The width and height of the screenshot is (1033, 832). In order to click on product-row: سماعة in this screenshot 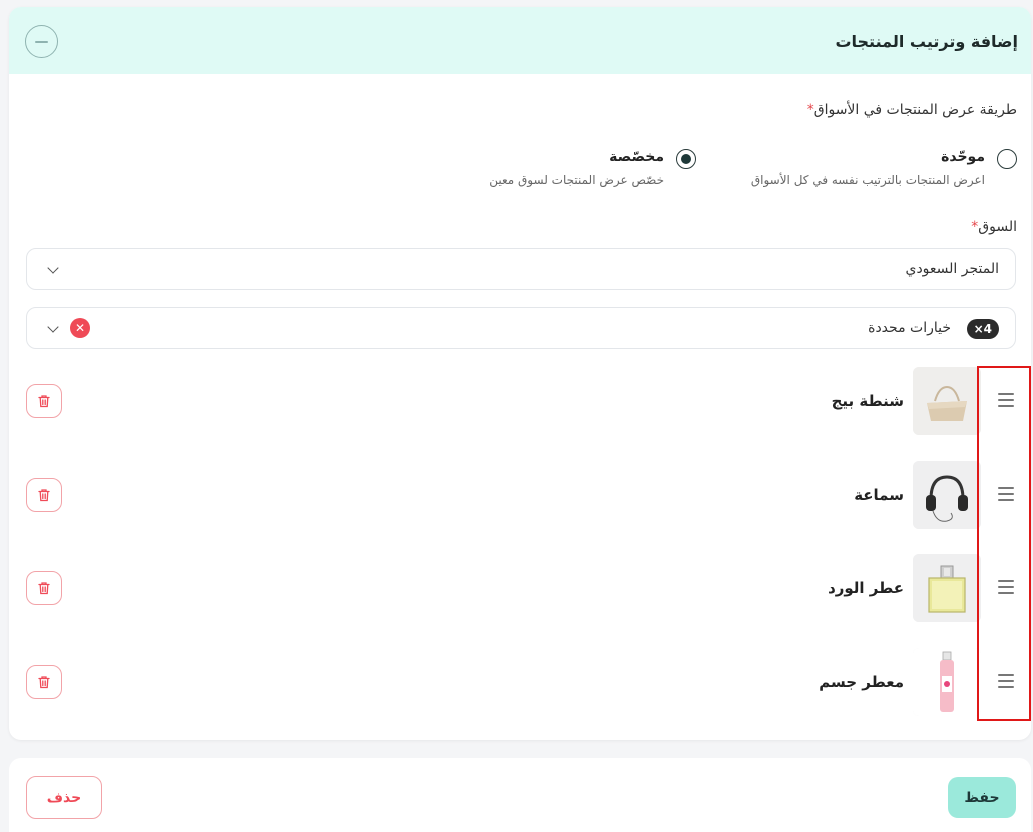, I will do `click(520, 496)`.